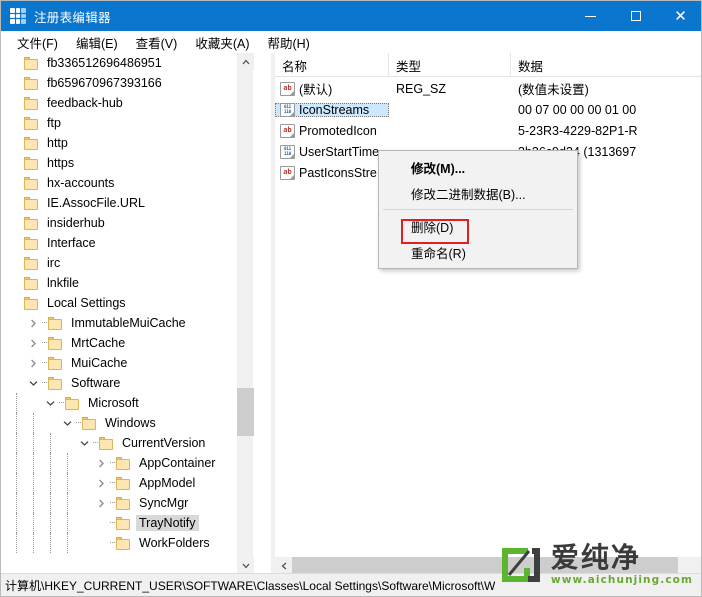  What do you see at coordinates (488, 130) in the screenshot?
I see `value-row: ab PromotedIcon 5-23R3-4229-82P1-R` at bounding box center [488, 130].